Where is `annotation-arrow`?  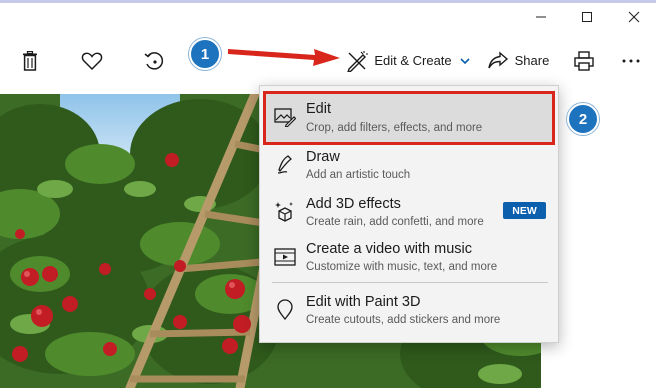
annotation-arrow is located at coordinates (284, 57).